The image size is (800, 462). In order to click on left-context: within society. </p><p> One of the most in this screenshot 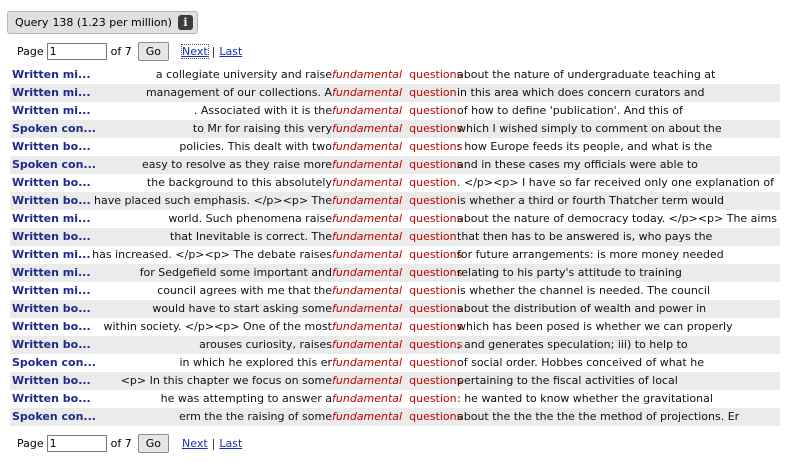, I will do `click(217, 326)`.